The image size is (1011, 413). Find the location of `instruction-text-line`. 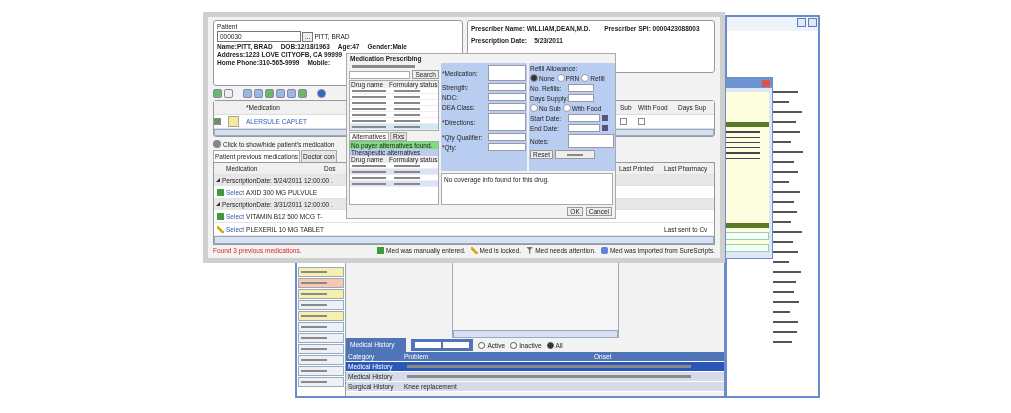

instruction-text-line is located at coordinates (383, 66).